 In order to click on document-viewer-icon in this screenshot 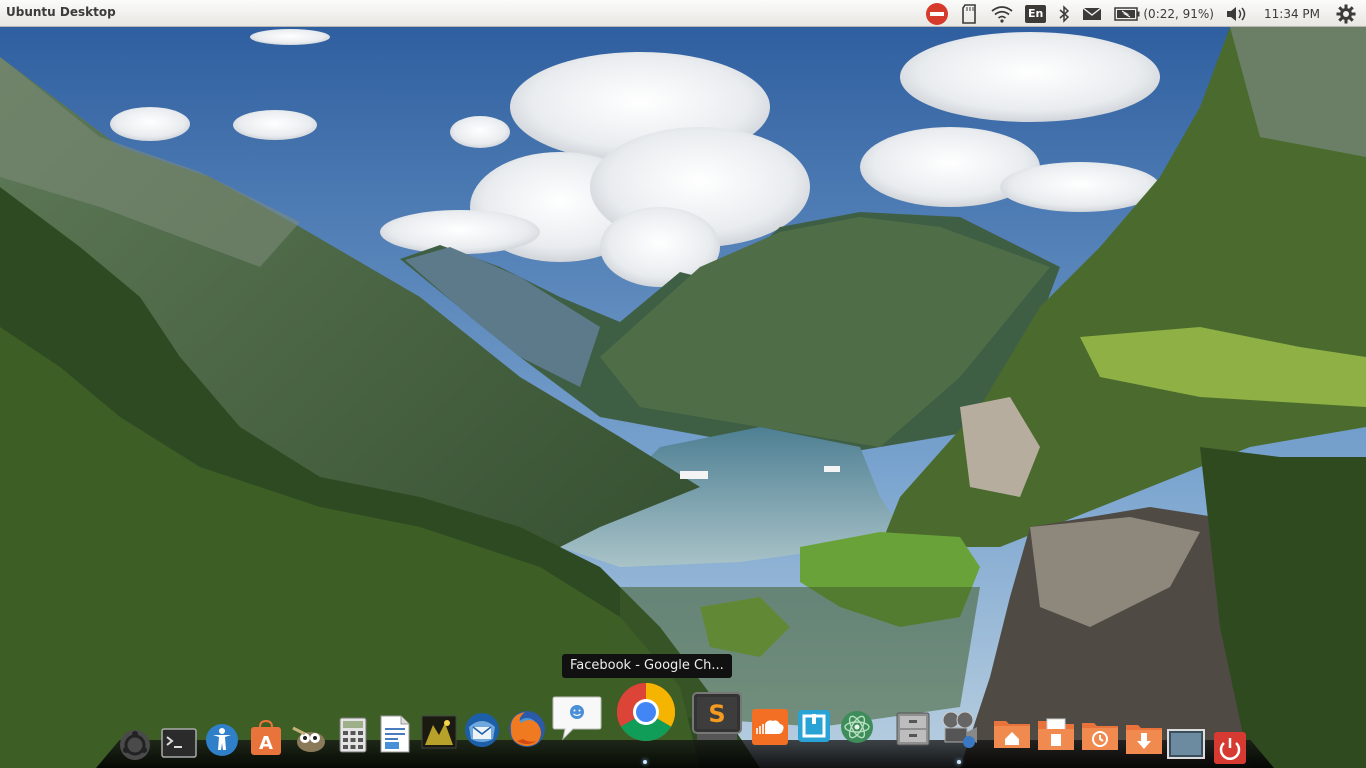, I will do `click(395, 734)`.